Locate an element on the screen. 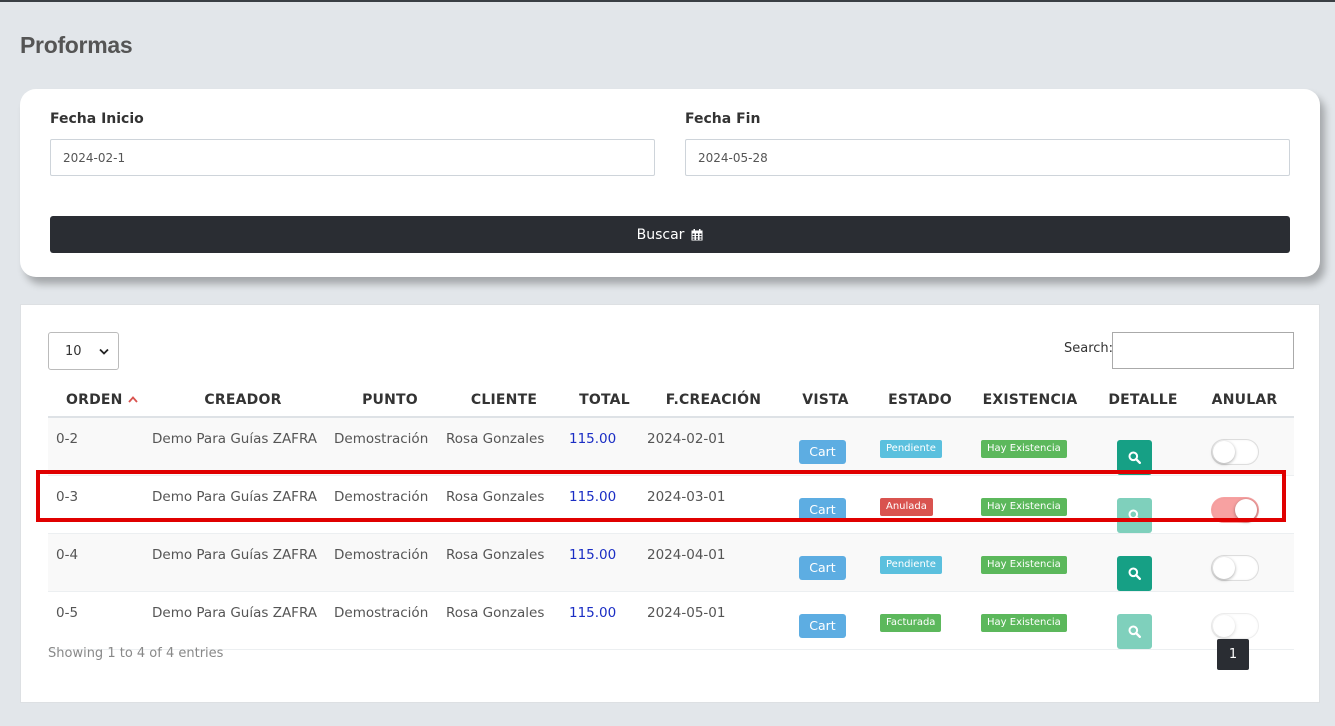 This screenshot has height=726, width=1335. col-vista: VISTA is located at coordinates (825, 400).